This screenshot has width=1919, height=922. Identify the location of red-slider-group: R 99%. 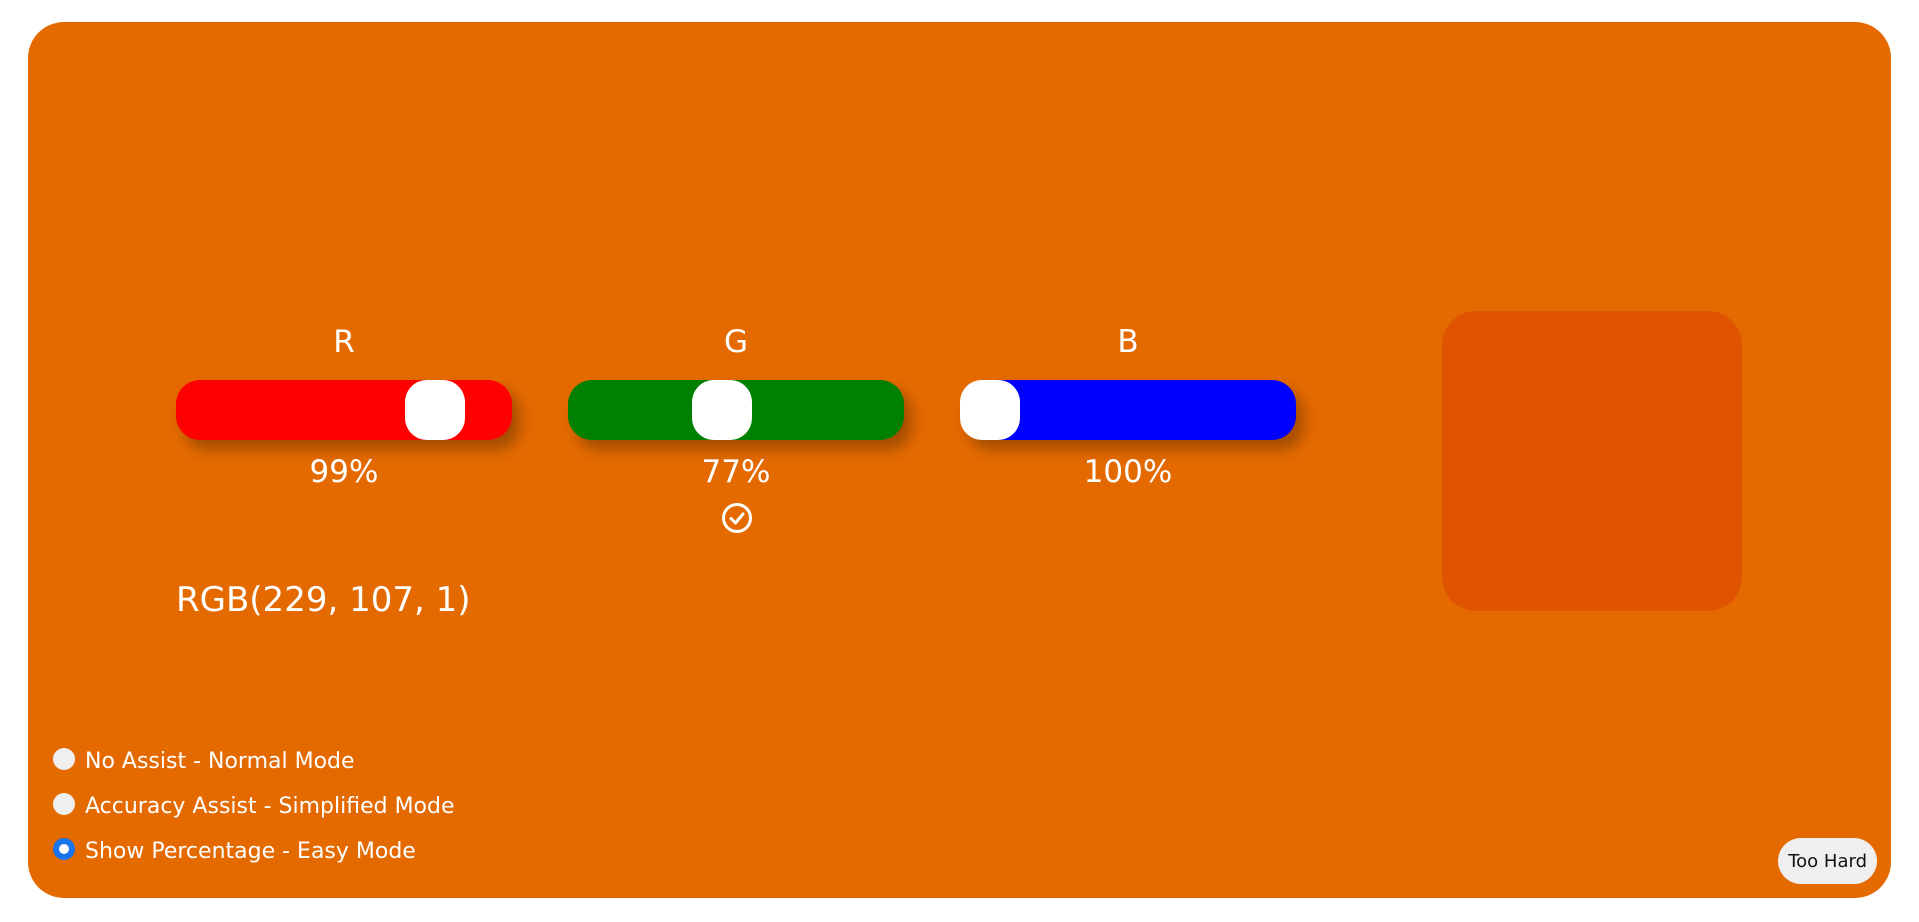
(344, 422).